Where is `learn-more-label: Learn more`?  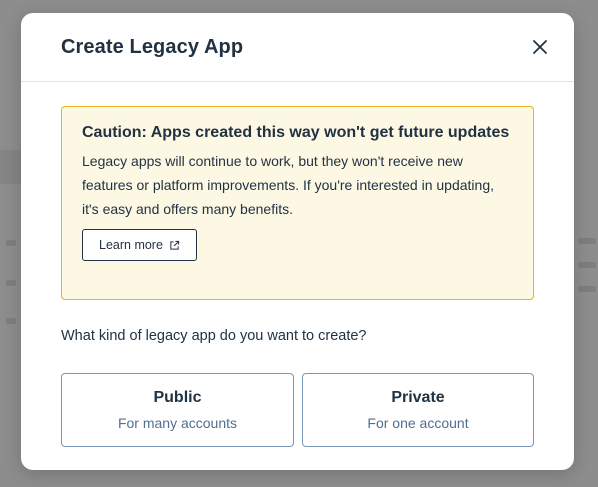 learn-more-label: Learn more is located at coordinates (131, 245).